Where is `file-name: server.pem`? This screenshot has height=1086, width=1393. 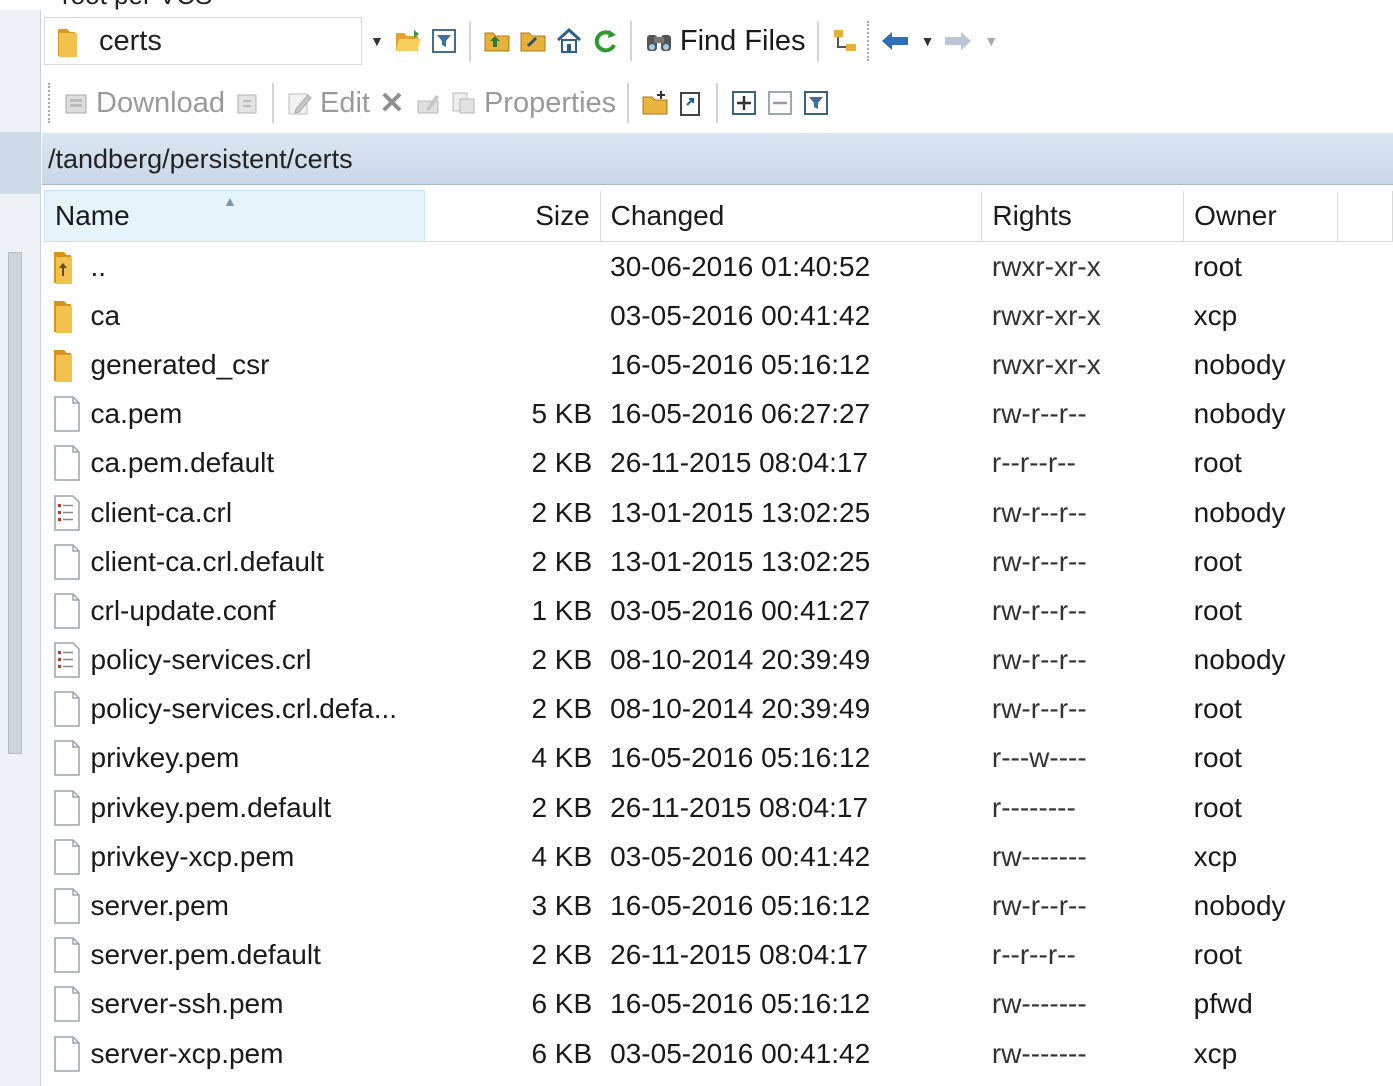 file-name: server.pem is located at coordinates (233, 906).